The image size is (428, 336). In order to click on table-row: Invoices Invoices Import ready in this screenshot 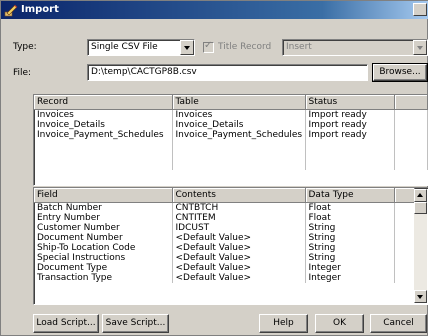, I will do `click(231, 114)`.